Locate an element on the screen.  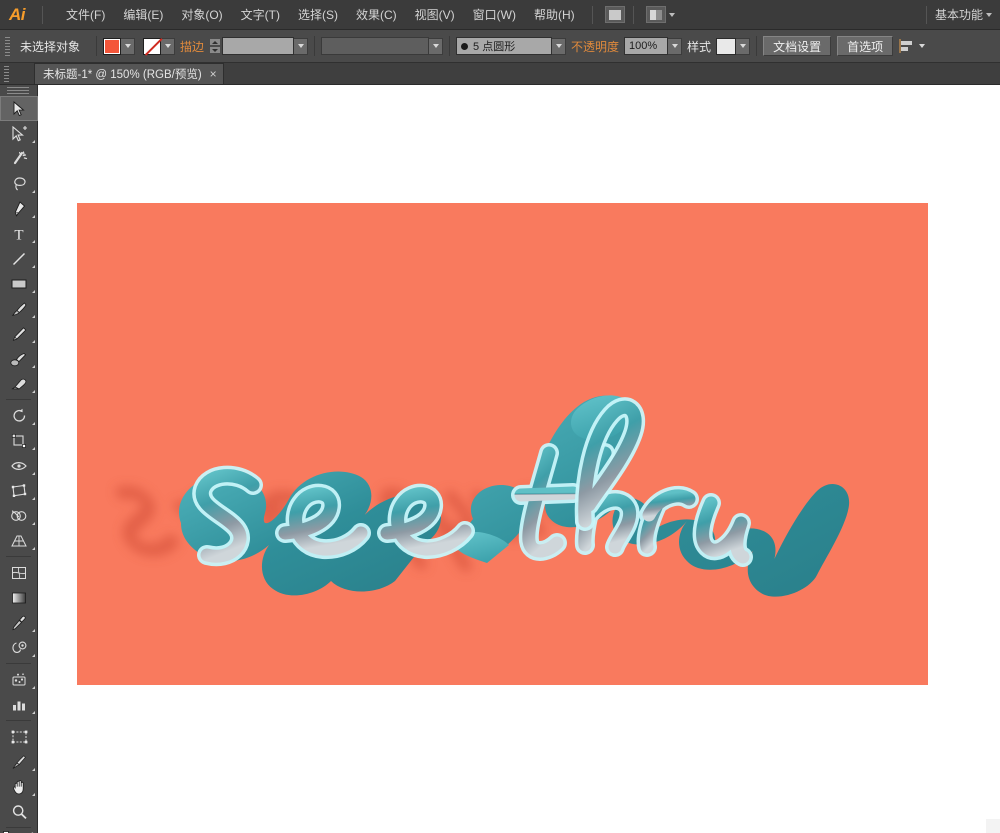
menu-edit: 编辑(E) is located at coordinates (143, 15).